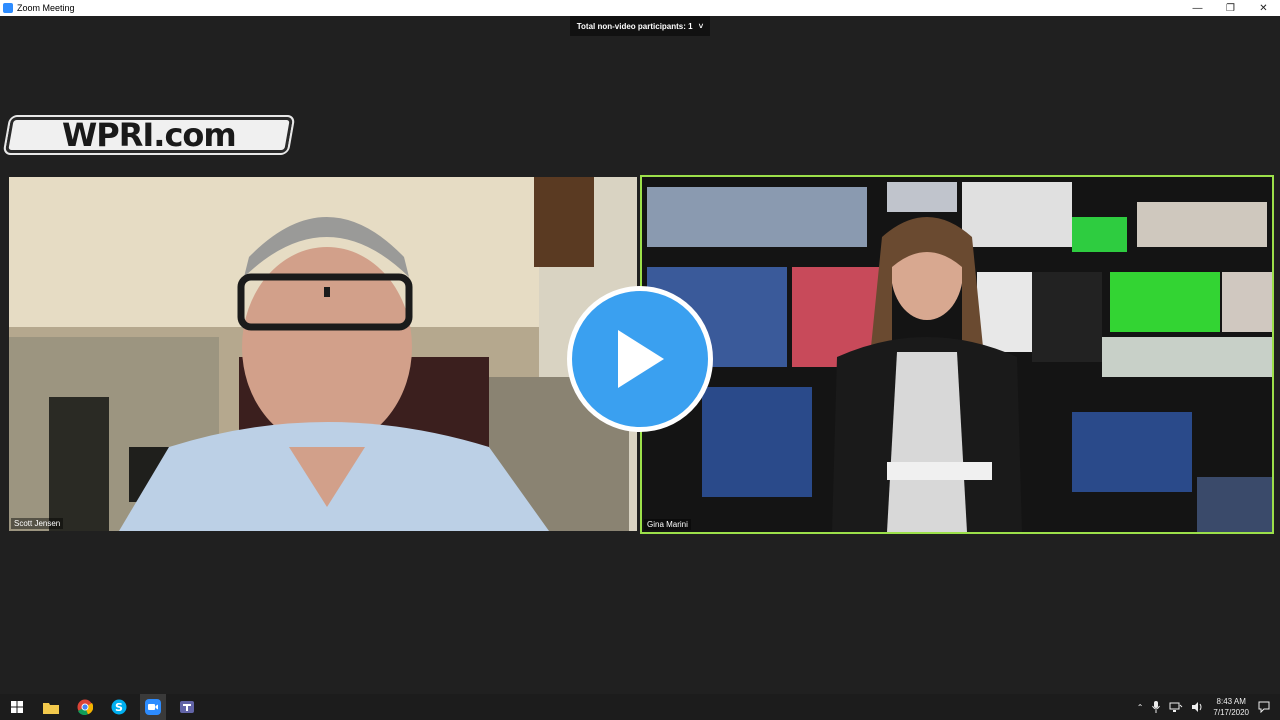 The image size is (1280, 720). What do you see at coordinates (187, 707) in the screenshot?
I see `teams-icon` at bounding box center [187, 707].